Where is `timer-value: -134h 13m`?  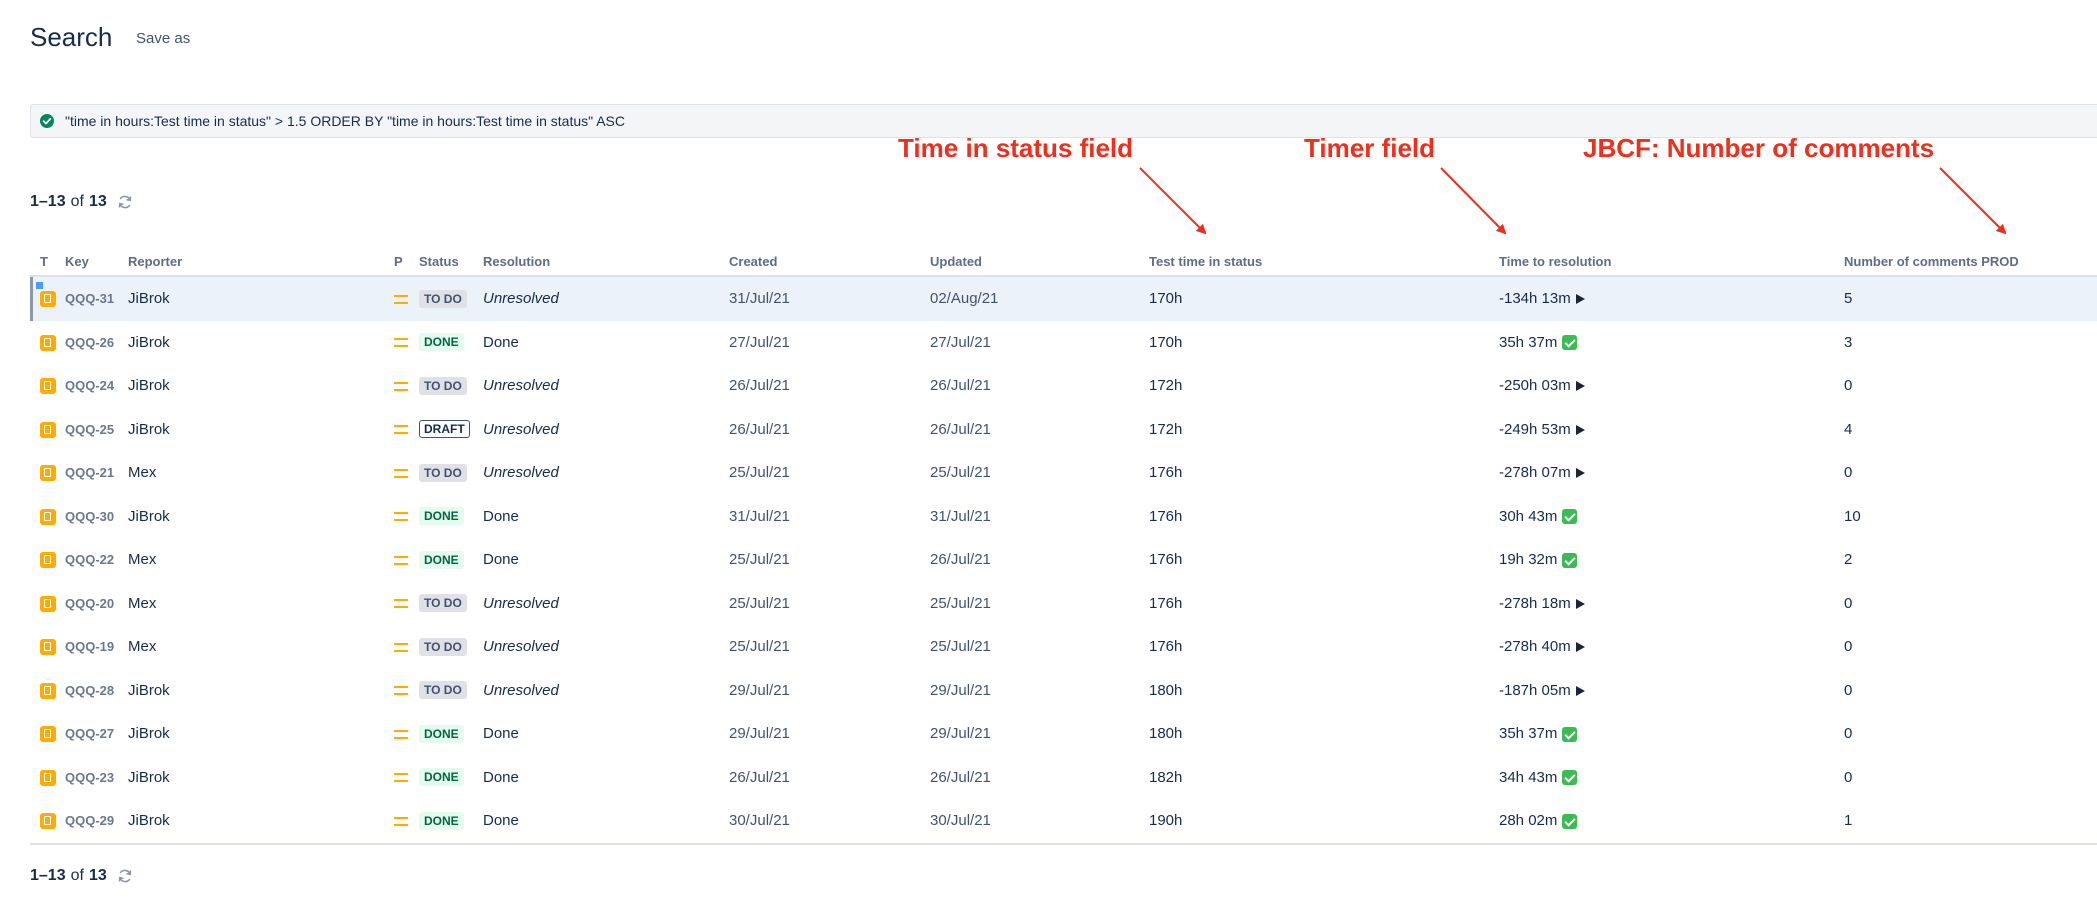
timer-value: -134h 13m is located at coordinates (1535, 299).